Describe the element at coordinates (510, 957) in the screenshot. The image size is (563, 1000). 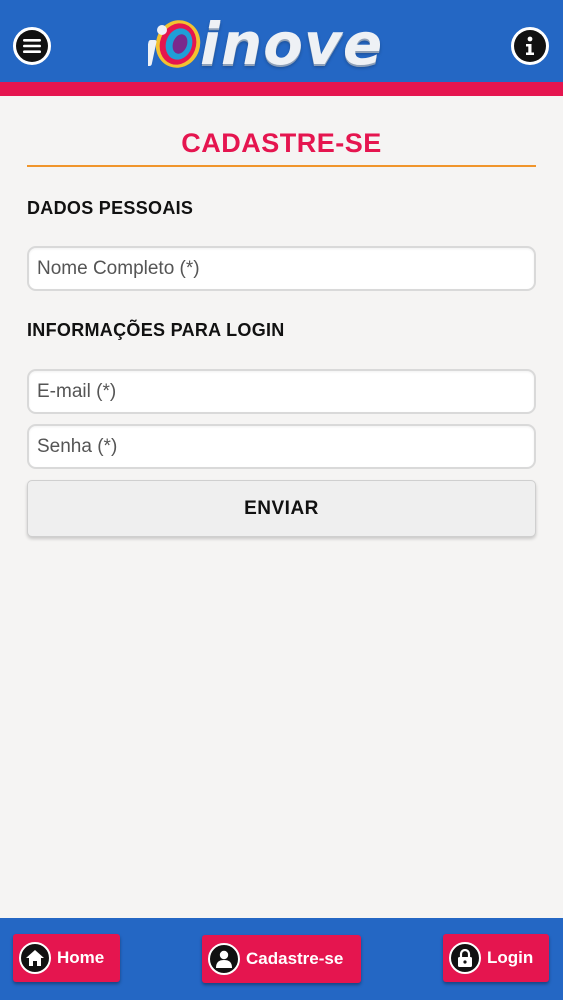
I see `nav-login-label: Login` at that location.